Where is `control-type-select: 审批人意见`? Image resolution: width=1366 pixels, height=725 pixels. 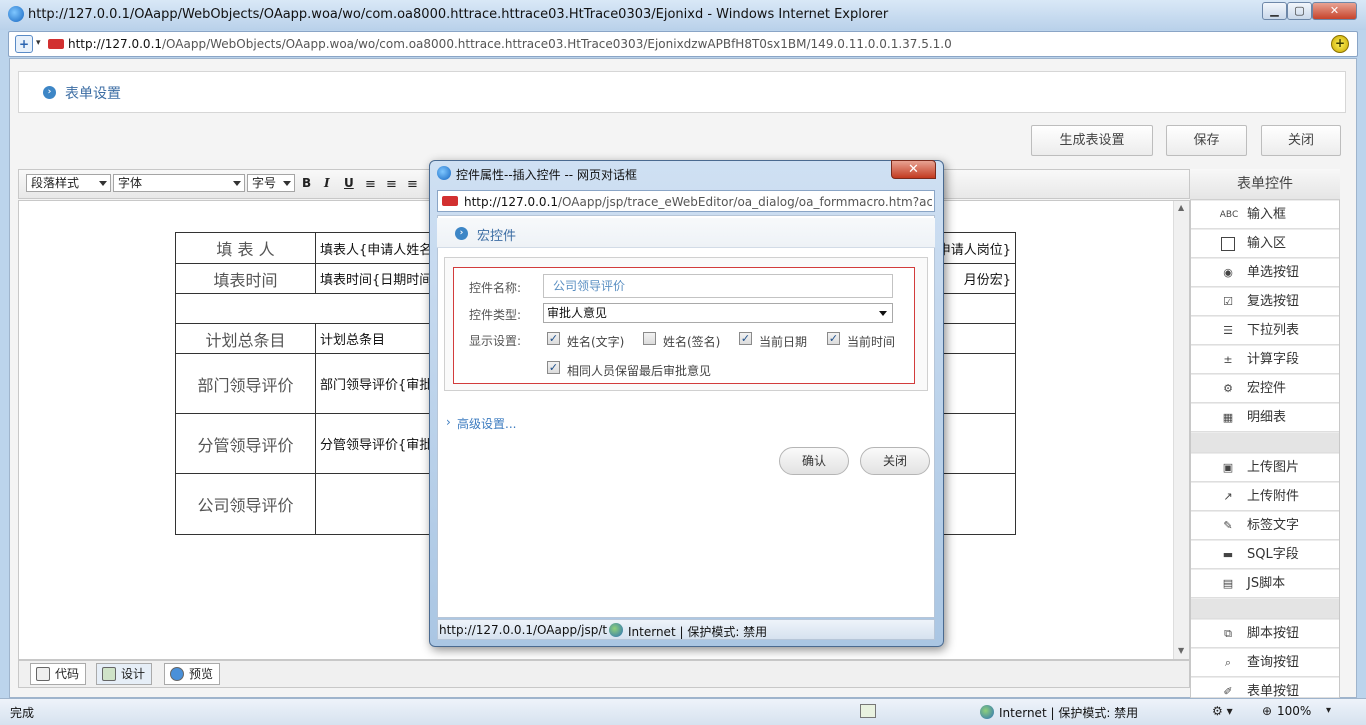 control-type-select: 审批人意见 is located at coordinates (718, 313).